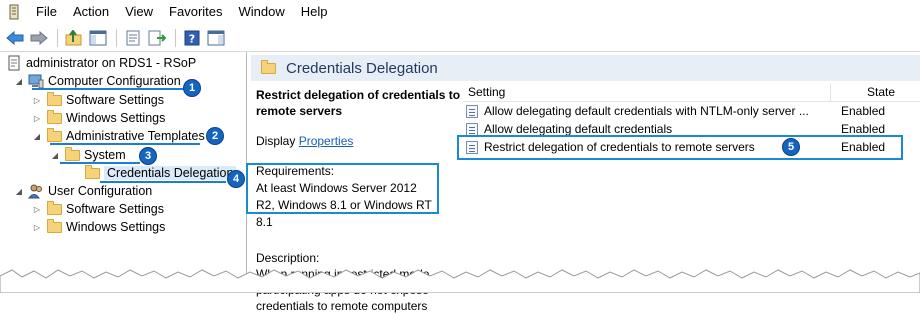 The width and height of the screenshot is (920, 314). What do you see at coordinates (358, 141) in the screenshot?
I see `display-line: Display Properties` at bounding box center [358, 141].